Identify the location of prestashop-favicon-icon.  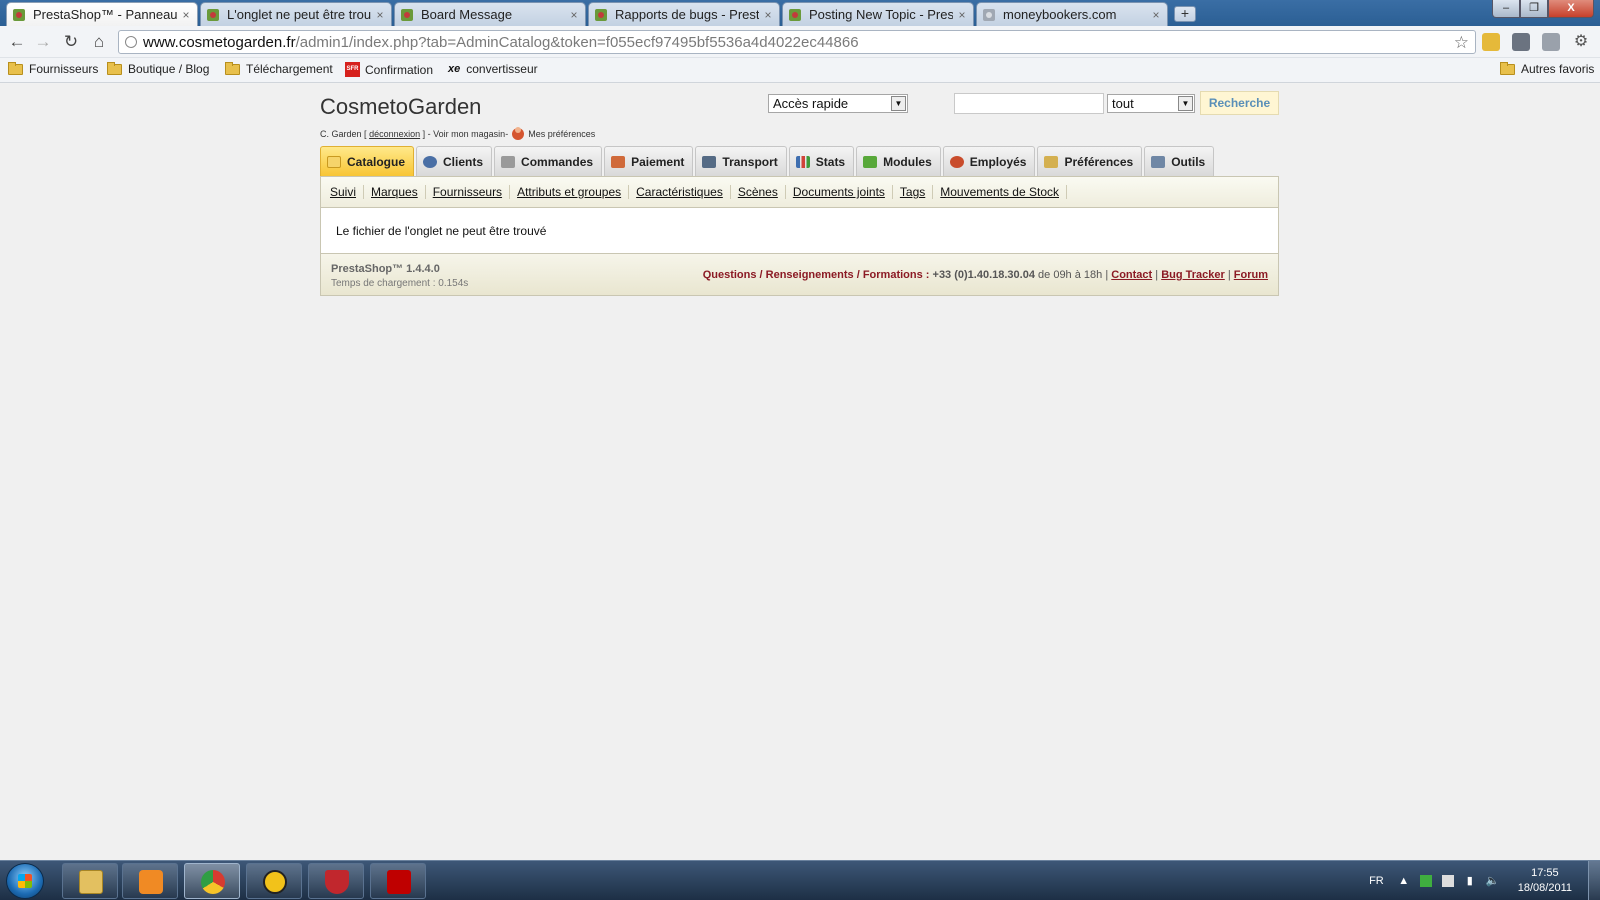
(213, 14).